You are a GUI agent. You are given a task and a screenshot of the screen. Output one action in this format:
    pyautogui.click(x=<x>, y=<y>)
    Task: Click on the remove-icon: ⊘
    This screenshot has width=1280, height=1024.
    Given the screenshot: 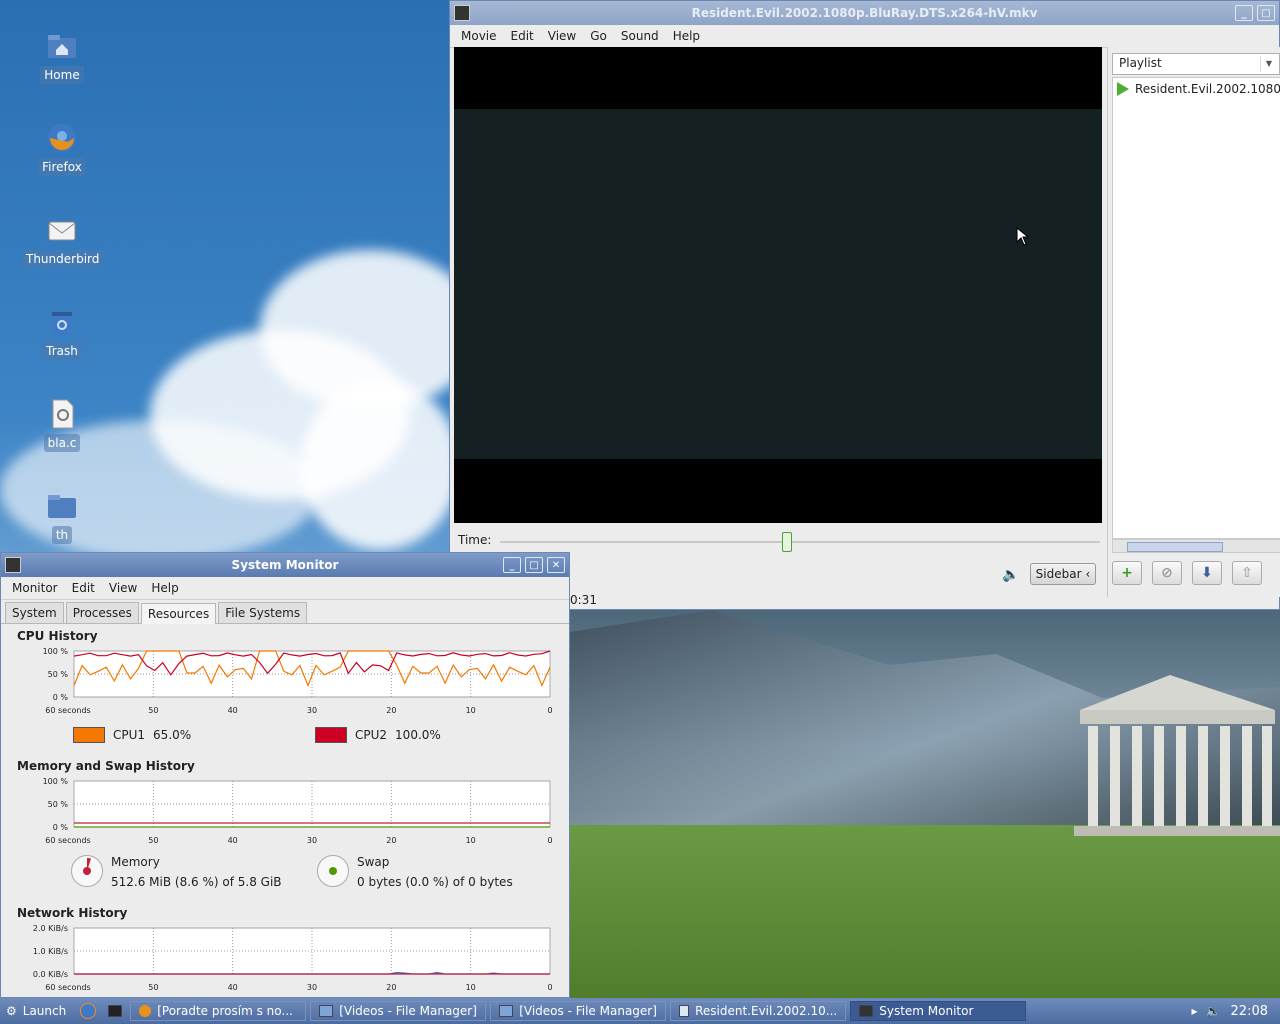 What is the action you would take?
    pyautogui.click(x=1167, y=573)
    